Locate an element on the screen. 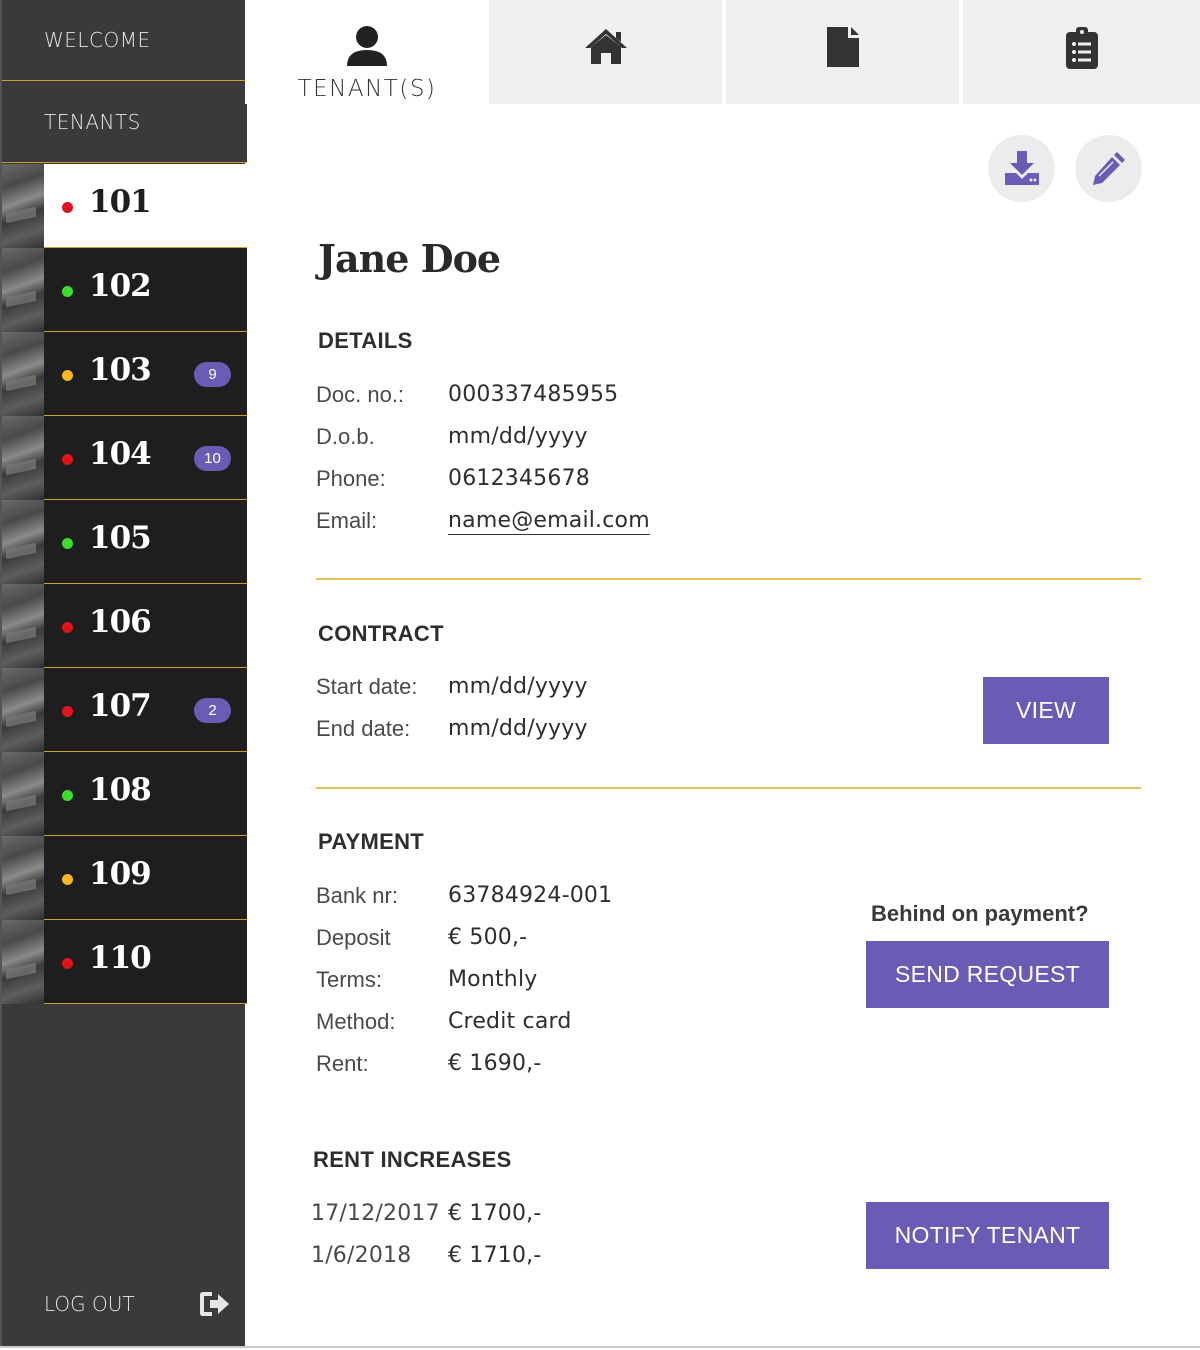  unit-item: 110 is located at coordinates (124, 962).